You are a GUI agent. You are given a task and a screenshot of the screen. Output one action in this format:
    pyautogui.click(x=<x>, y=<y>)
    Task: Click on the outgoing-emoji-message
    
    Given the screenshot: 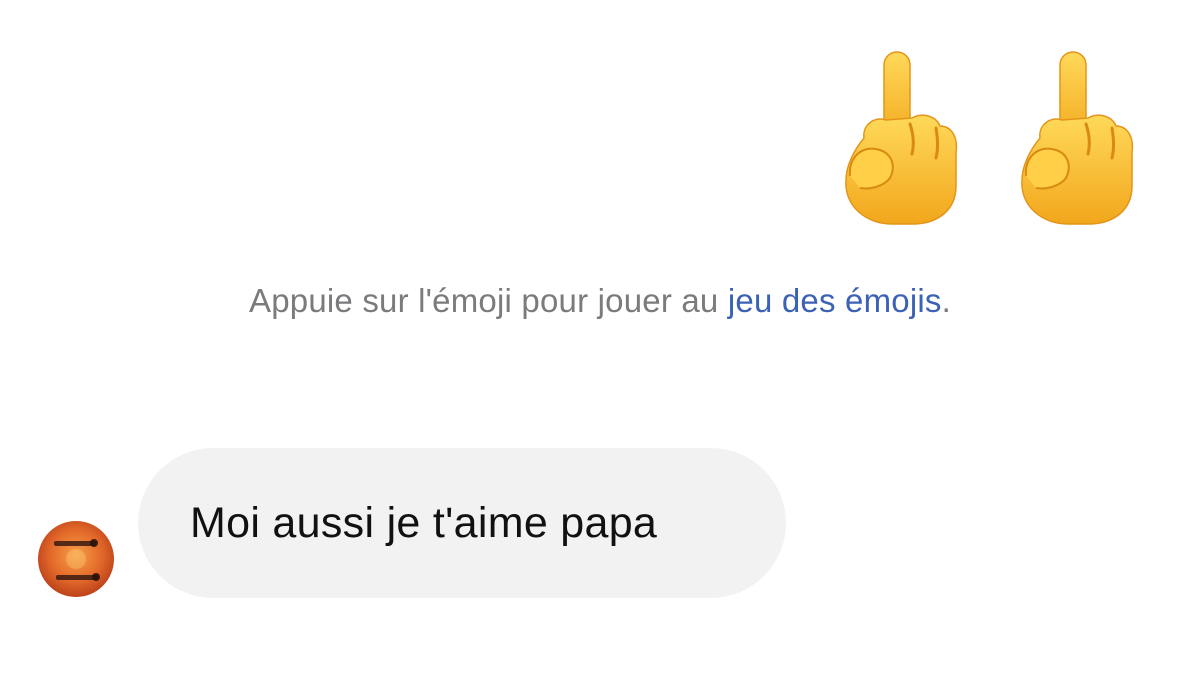 What is the action you would take?
    pyautogui.click(x=989, y=137)
    